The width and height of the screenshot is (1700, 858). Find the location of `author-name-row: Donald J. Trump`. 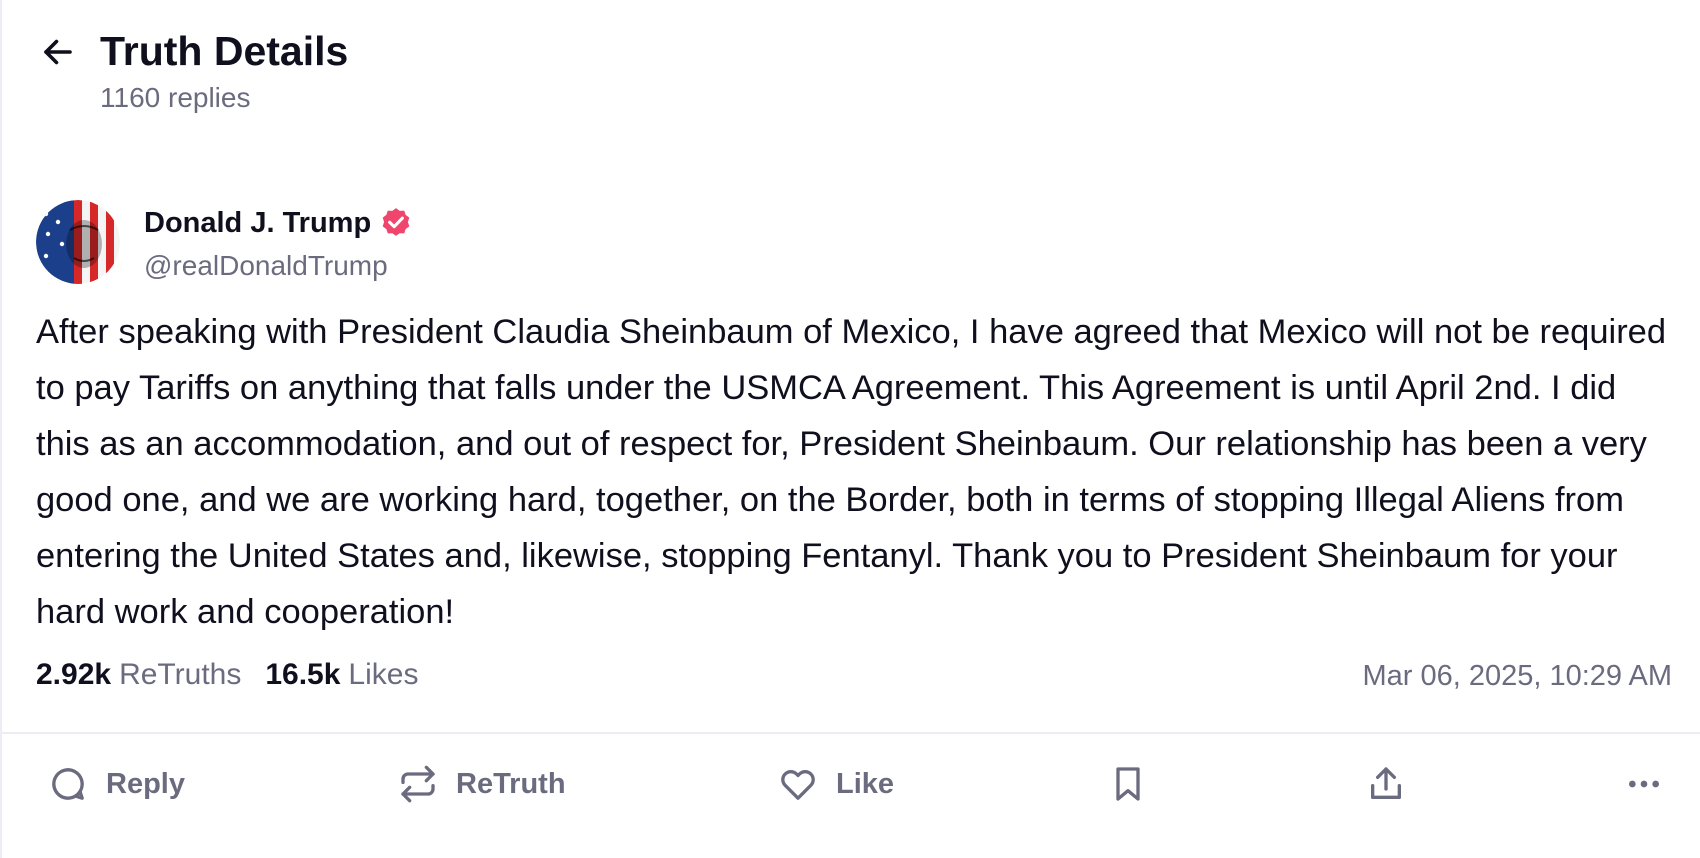

author-name-row: Donald J. Trump is located at coordinates (278, 223).